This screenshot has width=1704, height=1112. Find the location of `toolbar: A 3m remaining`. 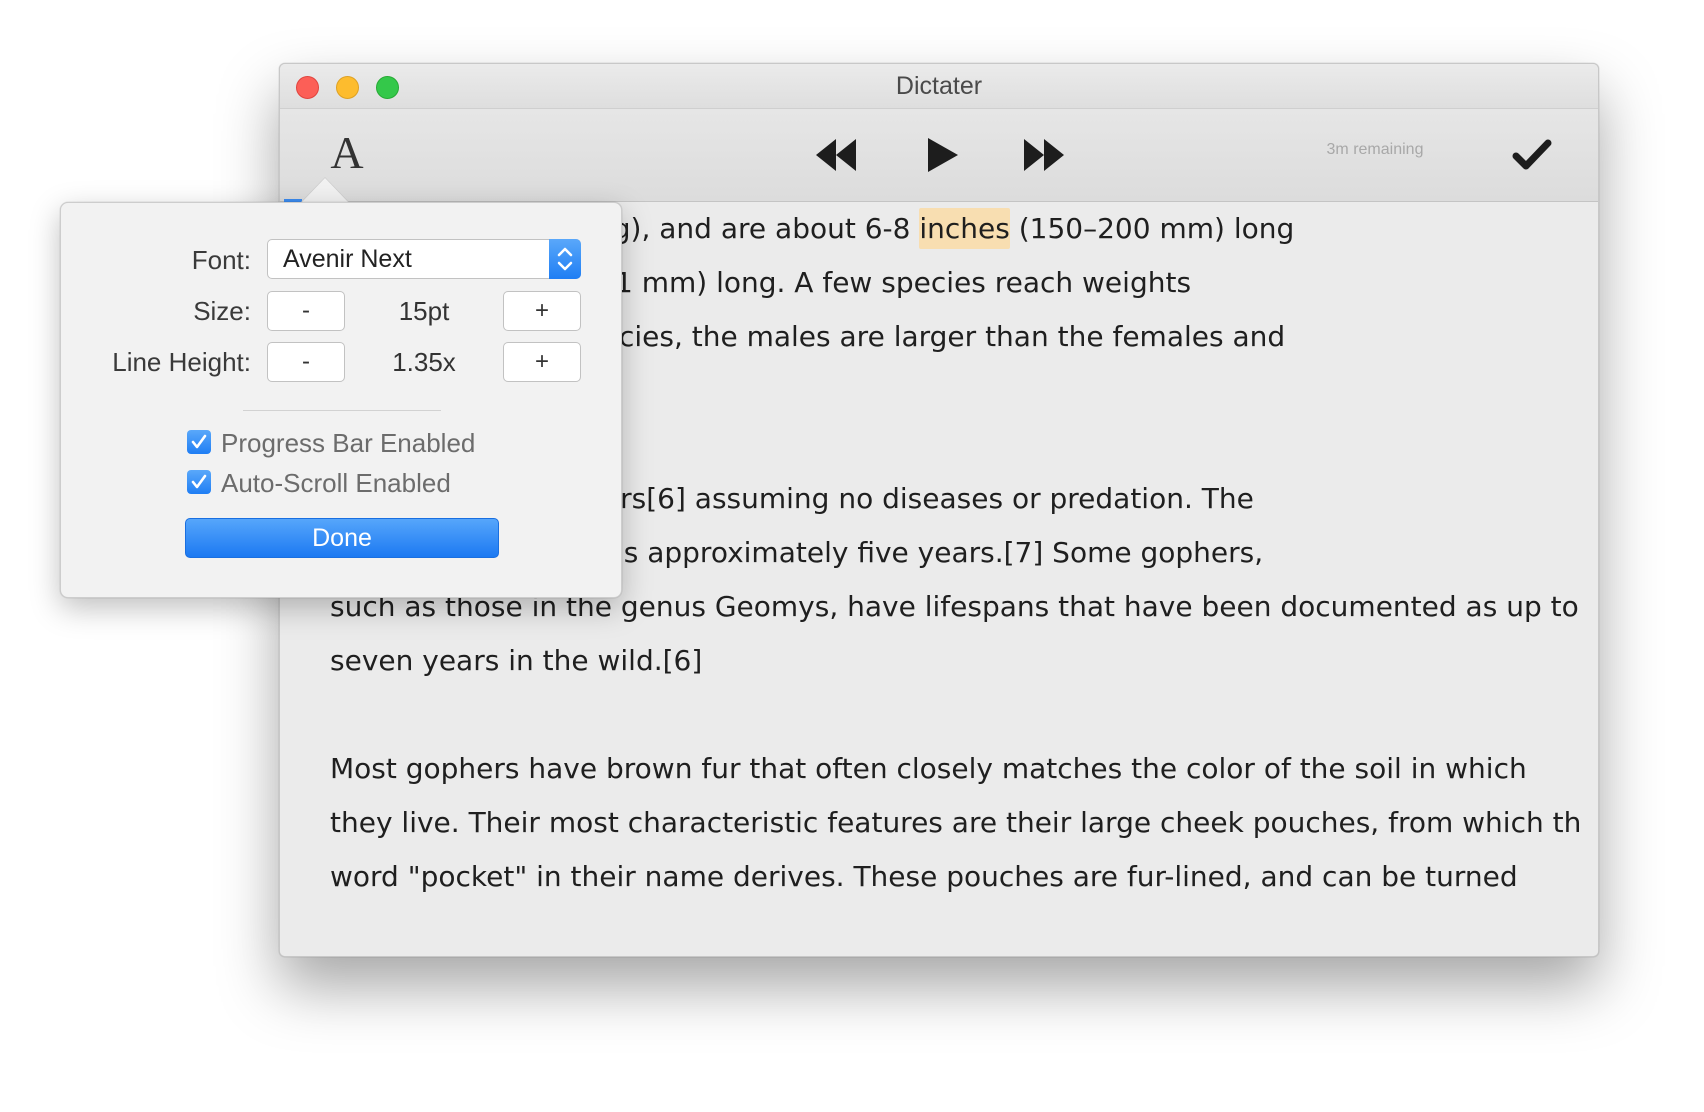

toolbar: A 3m remaining is located at coordinates (939, 155).